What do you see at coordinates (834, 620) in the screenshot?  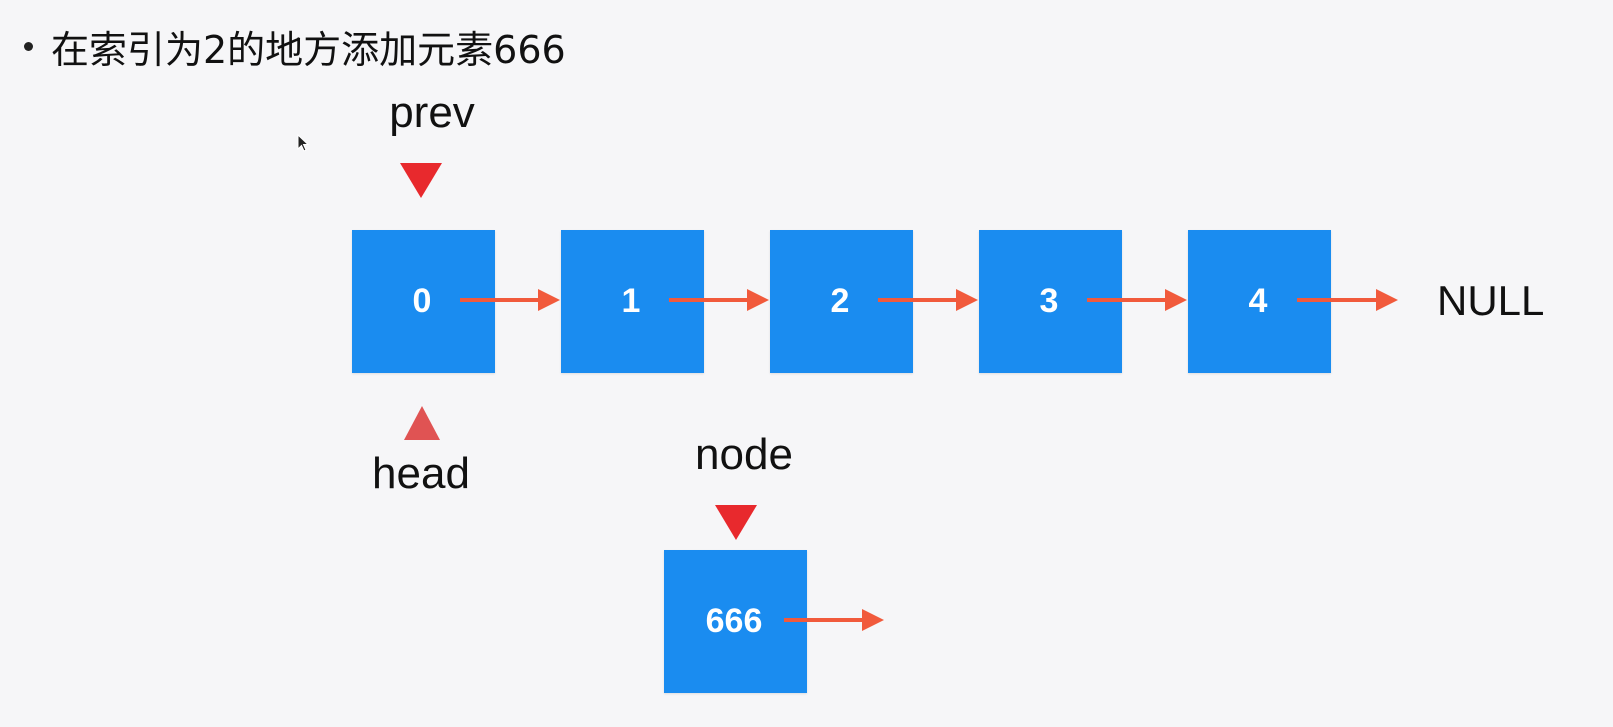 I see `arrow-new-node` at bounding box center [834, 620].